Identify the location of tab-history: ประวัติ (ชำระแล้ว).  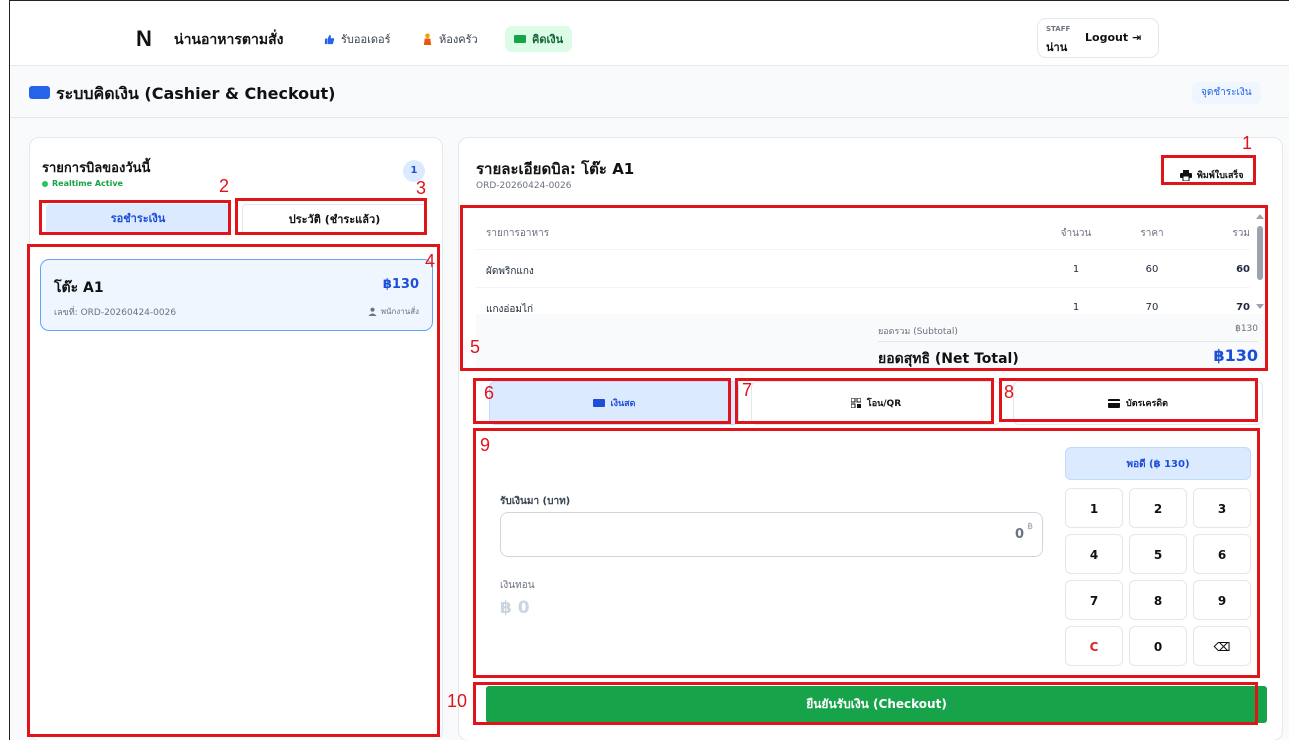
(334, 219).